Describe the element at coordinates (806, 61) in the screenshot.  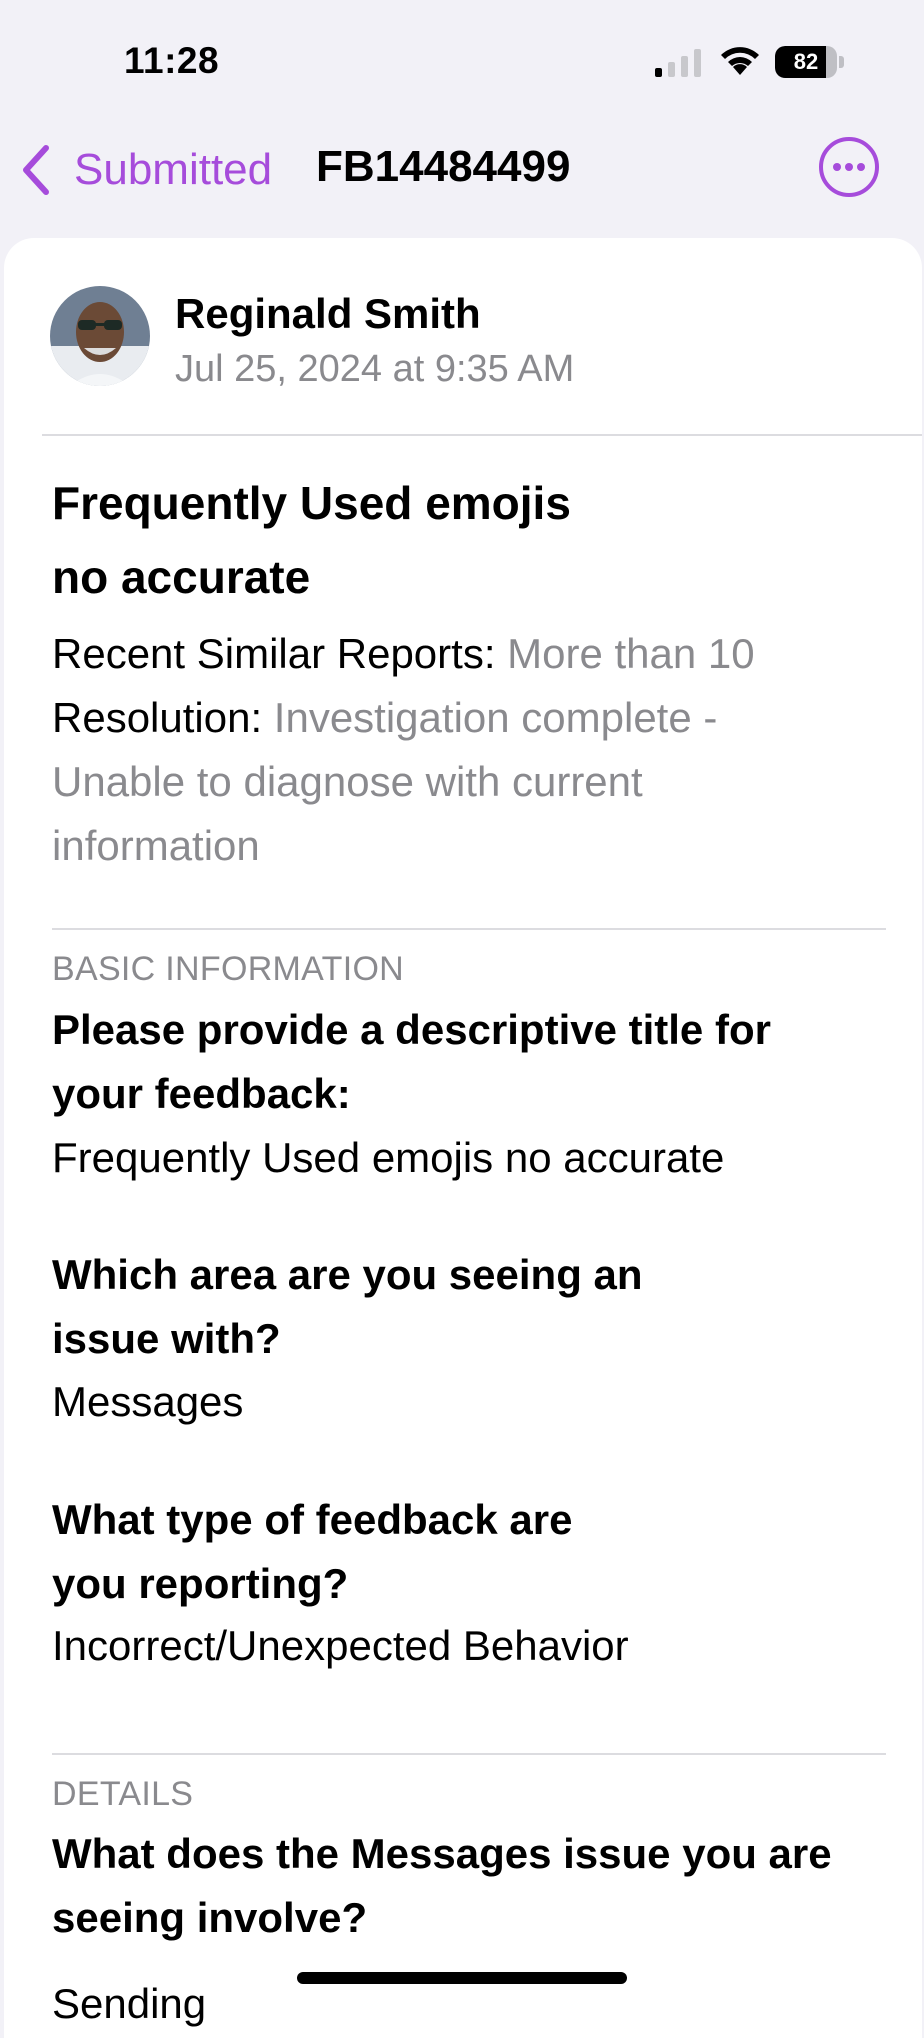
I see `battery-level-text: 82` at that location.